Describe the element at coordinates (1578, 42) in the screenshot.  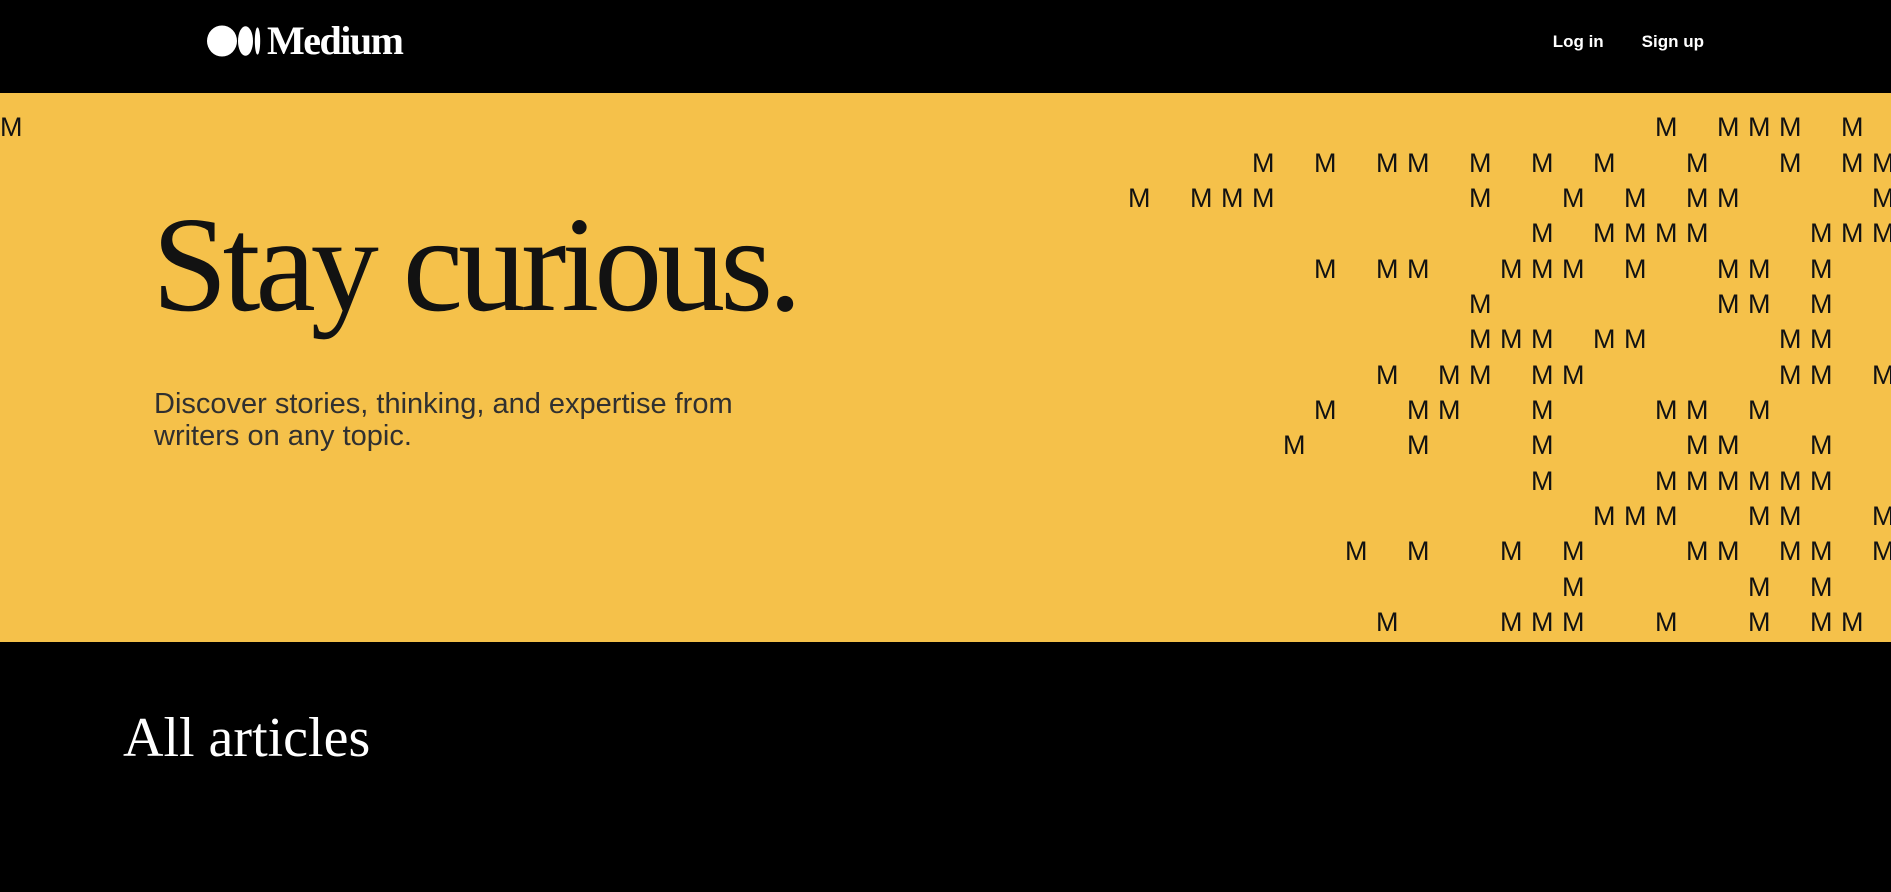
I see `login-link: Log in` at that location.